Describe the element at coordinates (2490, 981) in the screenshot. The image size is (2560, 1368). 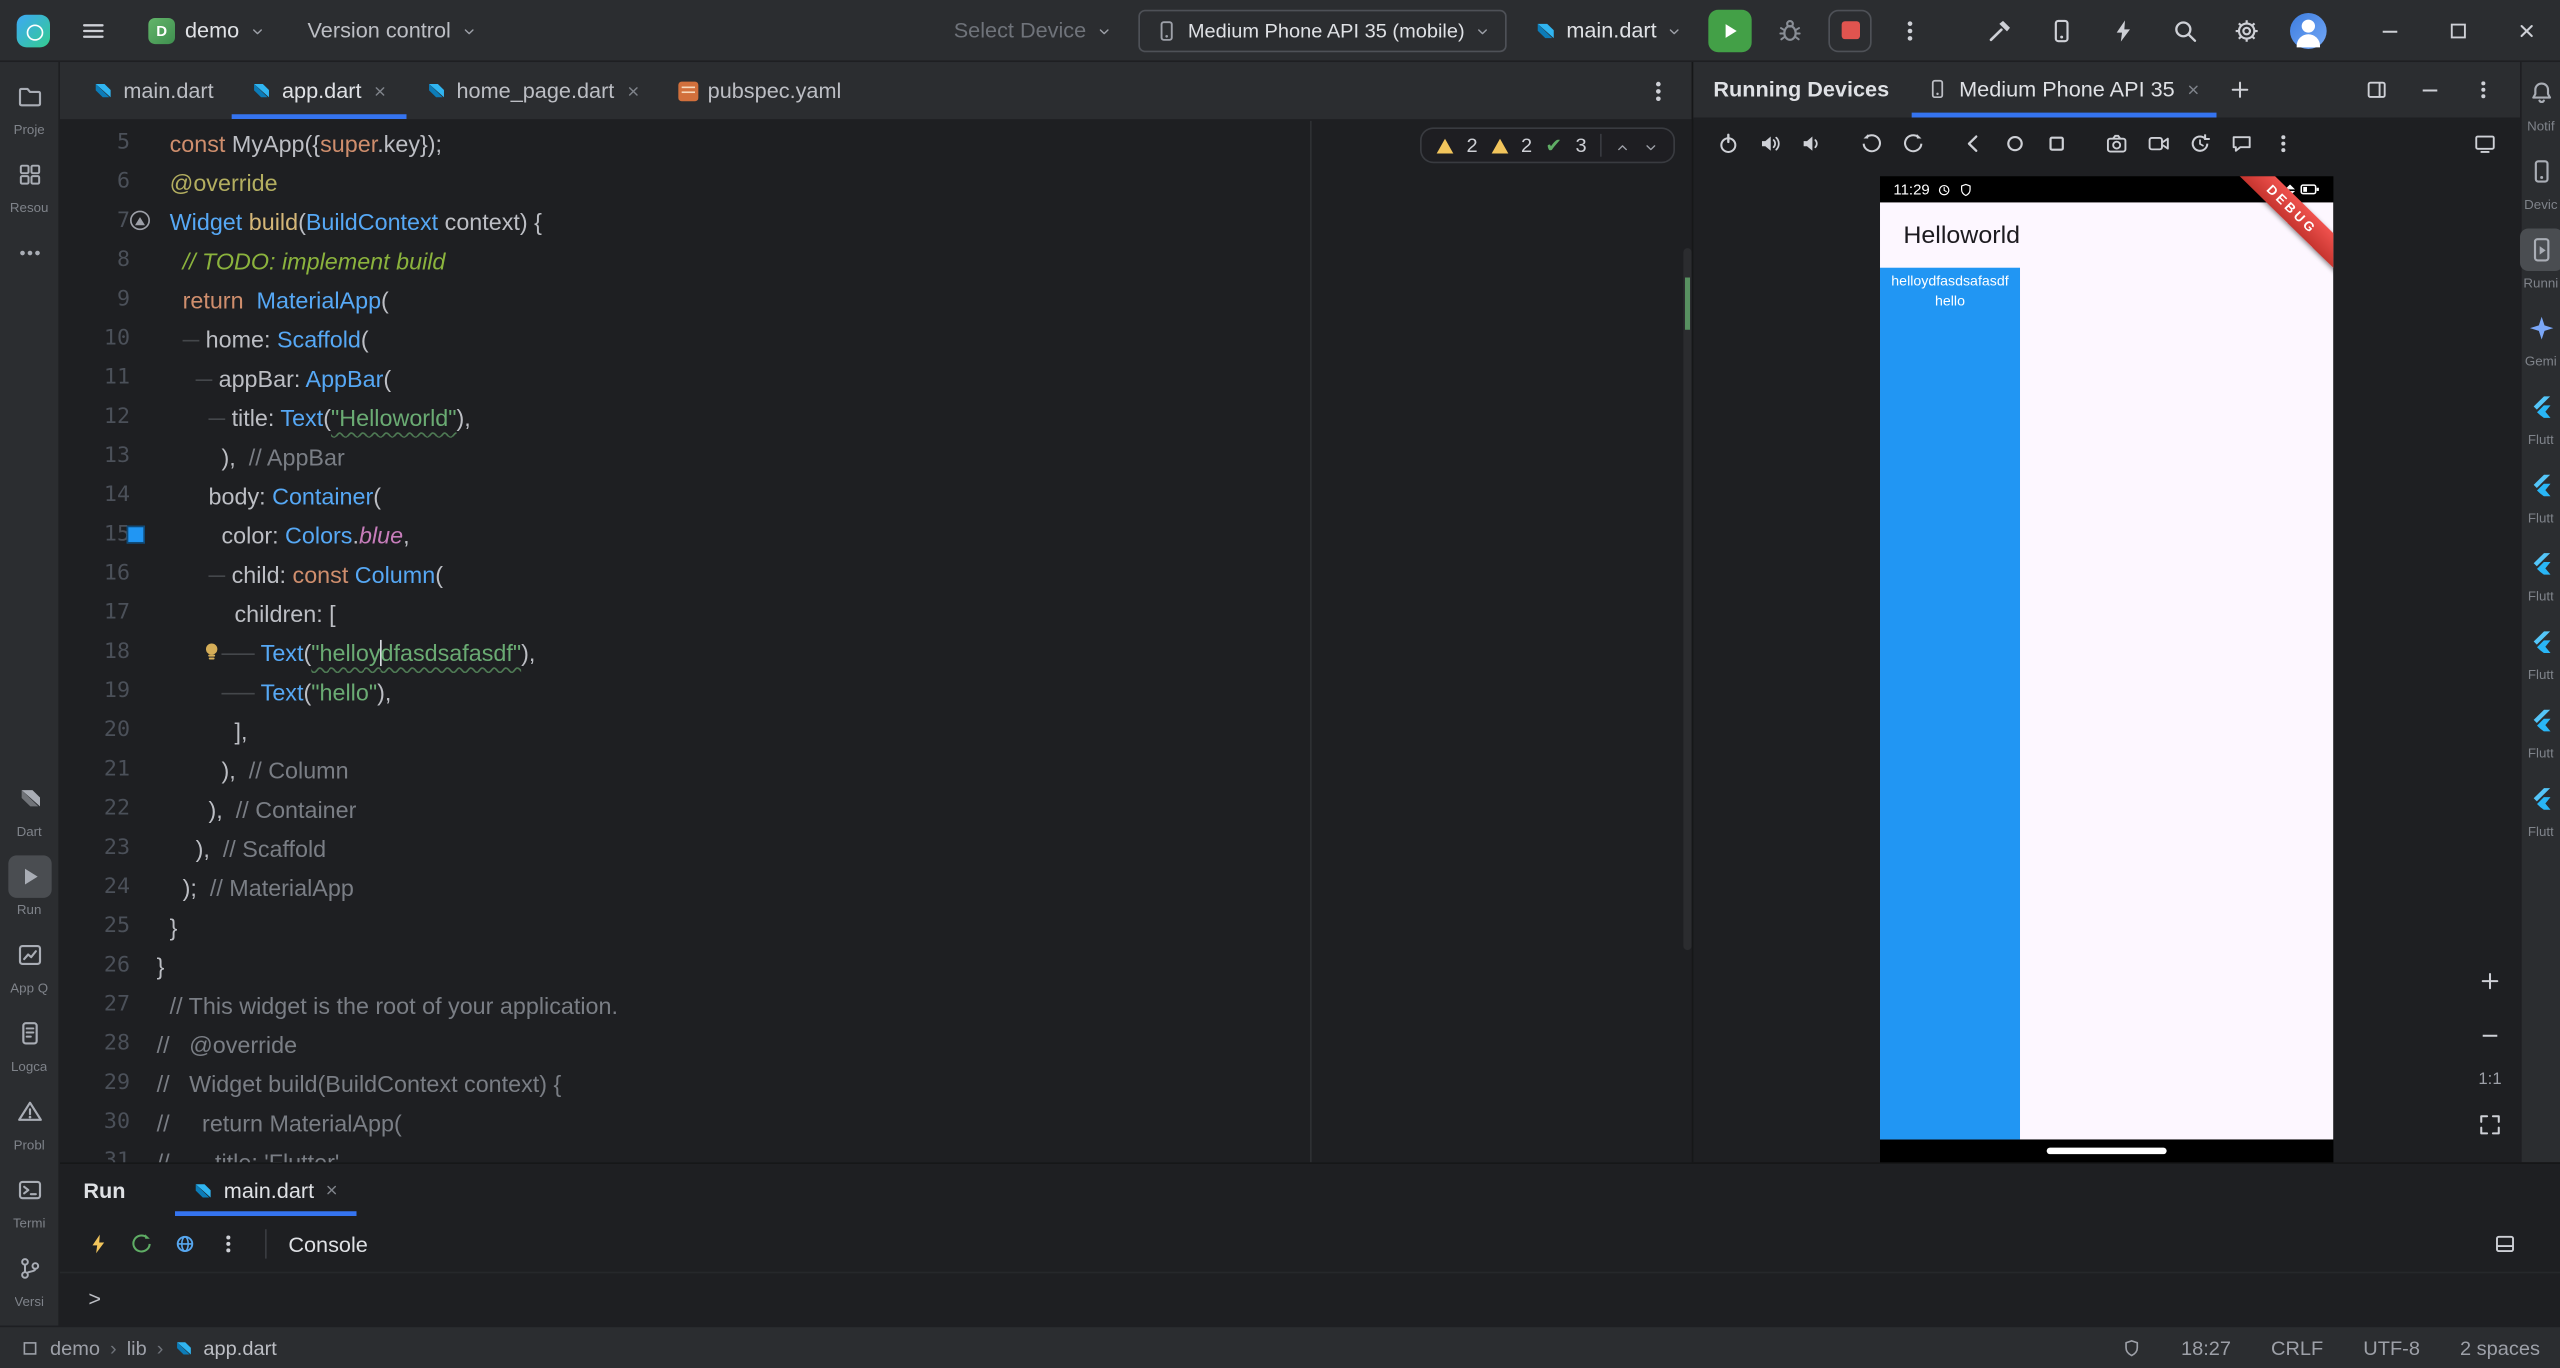
I see `zoom-in-button` at that location.